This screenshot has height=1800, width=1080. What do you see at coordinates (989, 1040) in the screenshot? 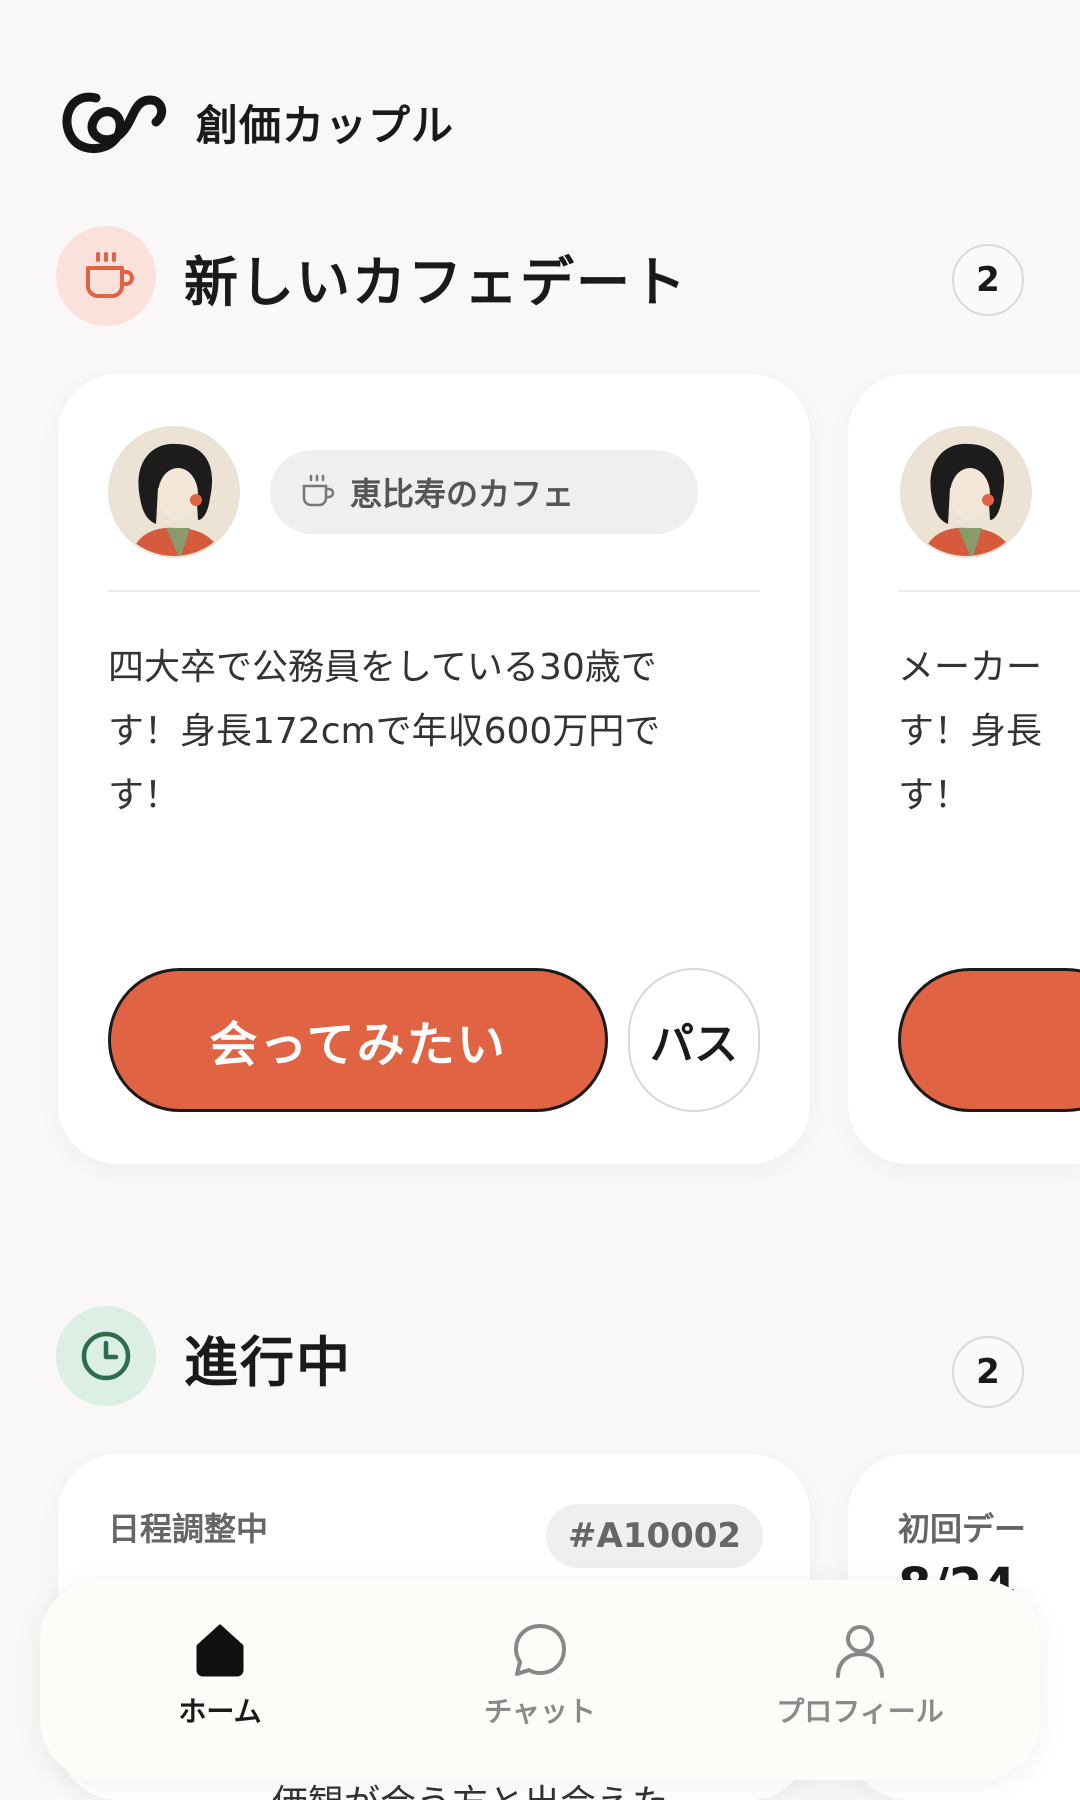
I see `meet-button` at bounding box center [989, 1040].